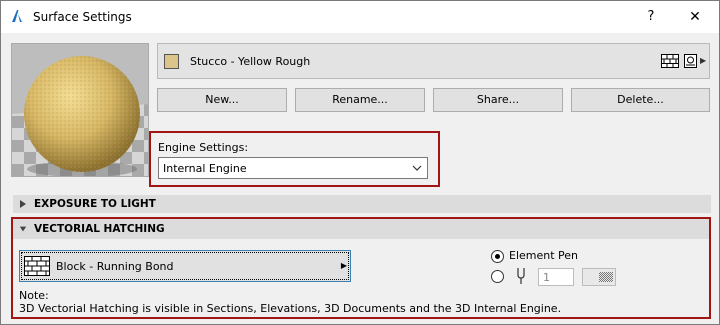 This screenshot has width=720, height=325. I want to click on preview-sphere-image, so click(80, 110).